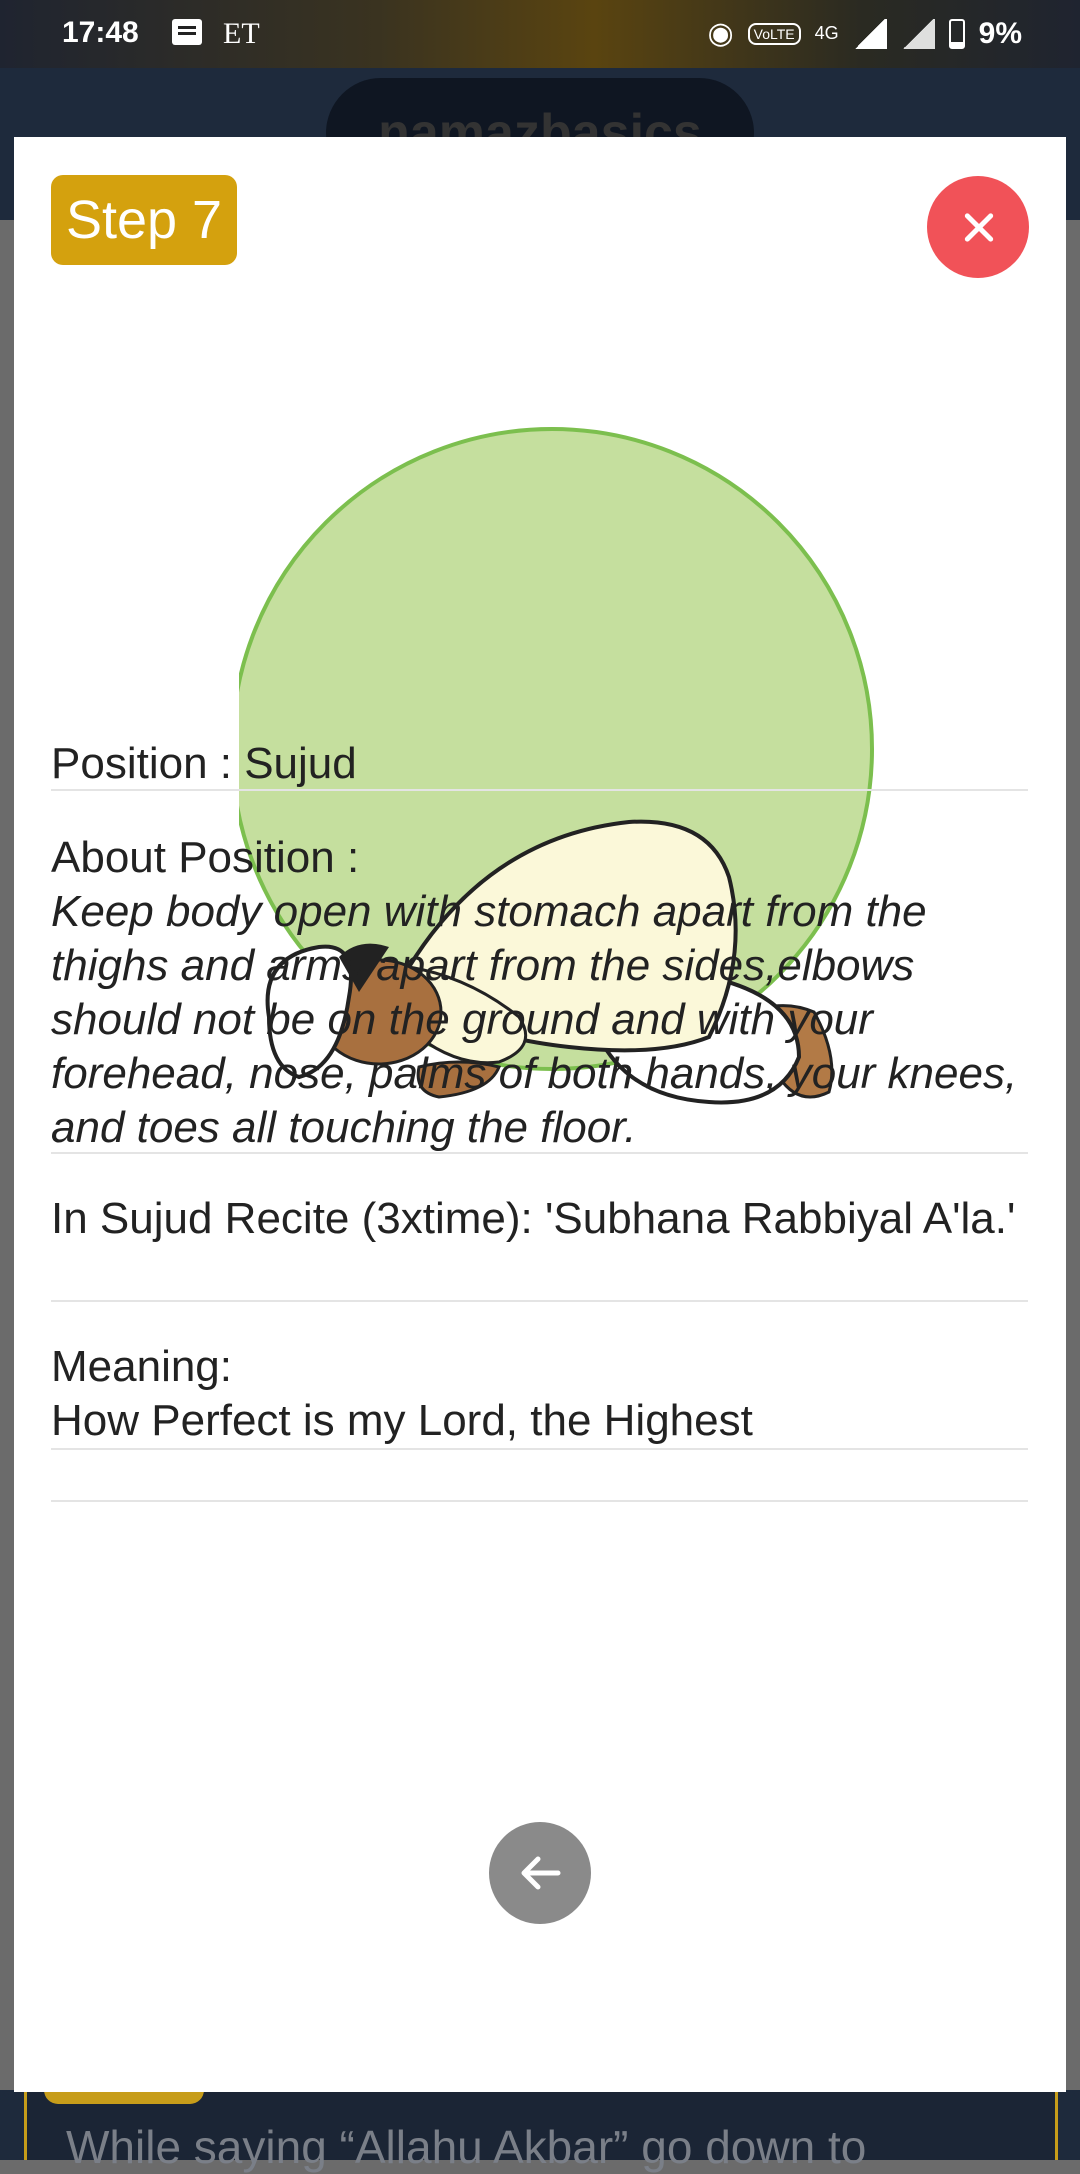 The width and height of the screenshot is (1080, 2174). What do you see at coordinates (826, 33) in the screenshot?
I see `network-type: 4G` at bounding box center [826, 33].